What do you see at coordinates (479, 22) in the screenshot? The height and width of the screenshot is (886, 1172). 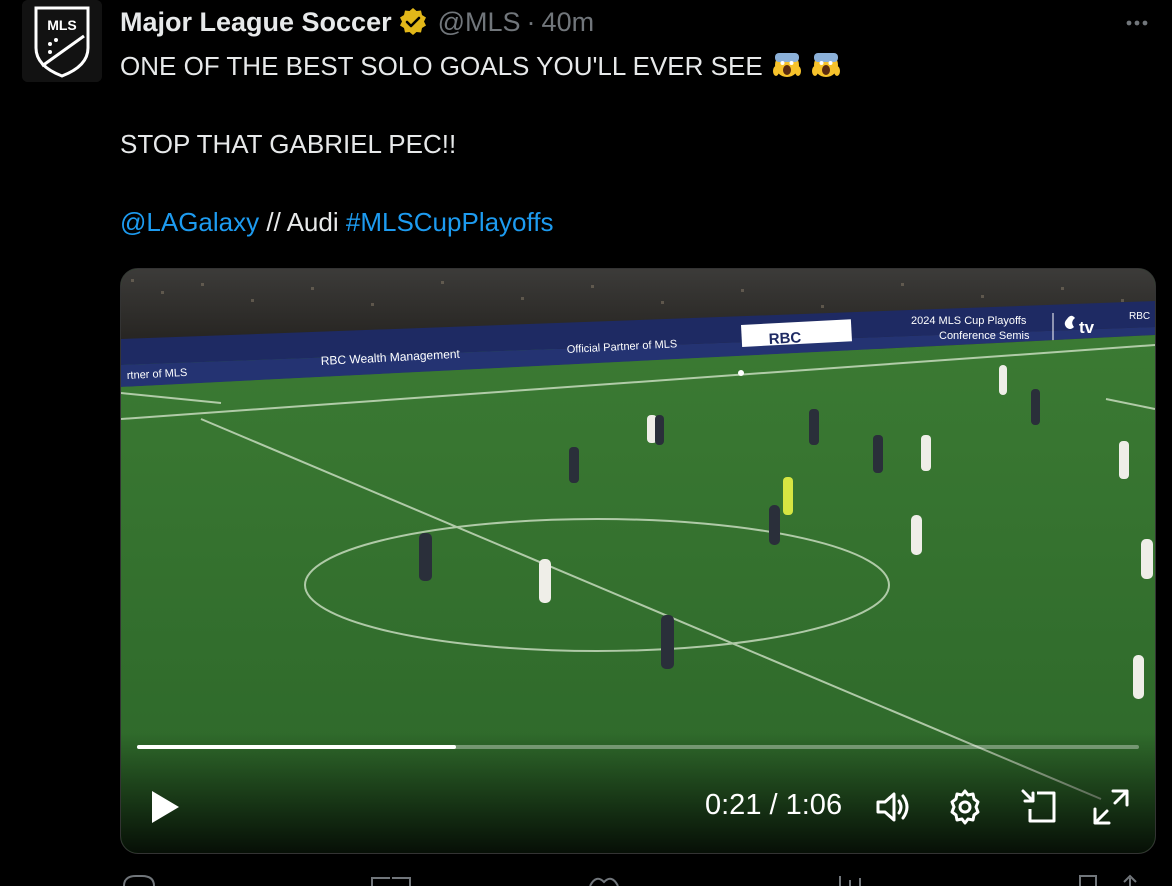 I see `author-handle: @MLS` at bounding box center [479, 22].